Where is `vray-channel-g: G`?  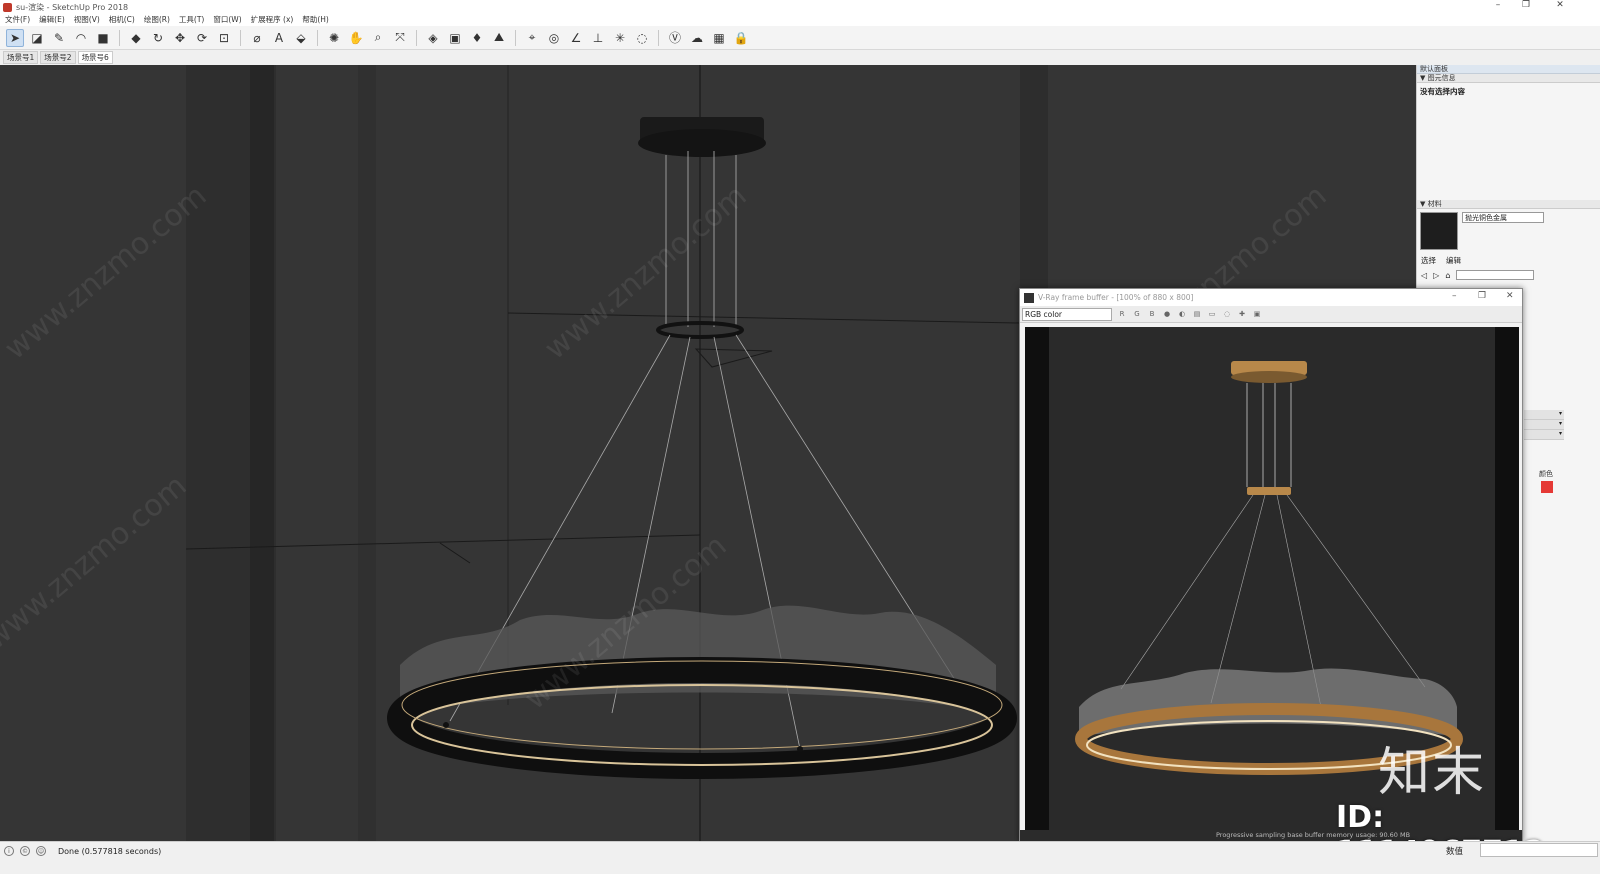 vray-channel-g: G is located at coordinates (1137, 314).